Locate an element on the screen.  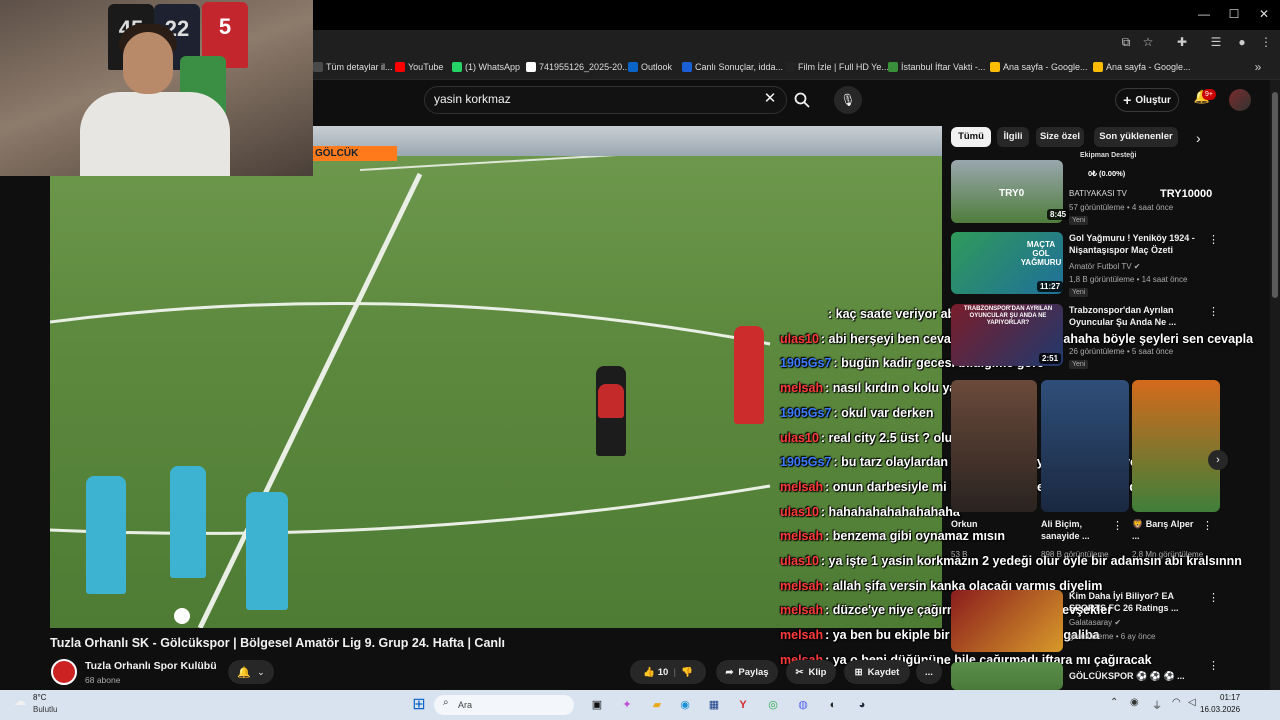
edge-icon: ◉ is located at coordinates (685, 705).